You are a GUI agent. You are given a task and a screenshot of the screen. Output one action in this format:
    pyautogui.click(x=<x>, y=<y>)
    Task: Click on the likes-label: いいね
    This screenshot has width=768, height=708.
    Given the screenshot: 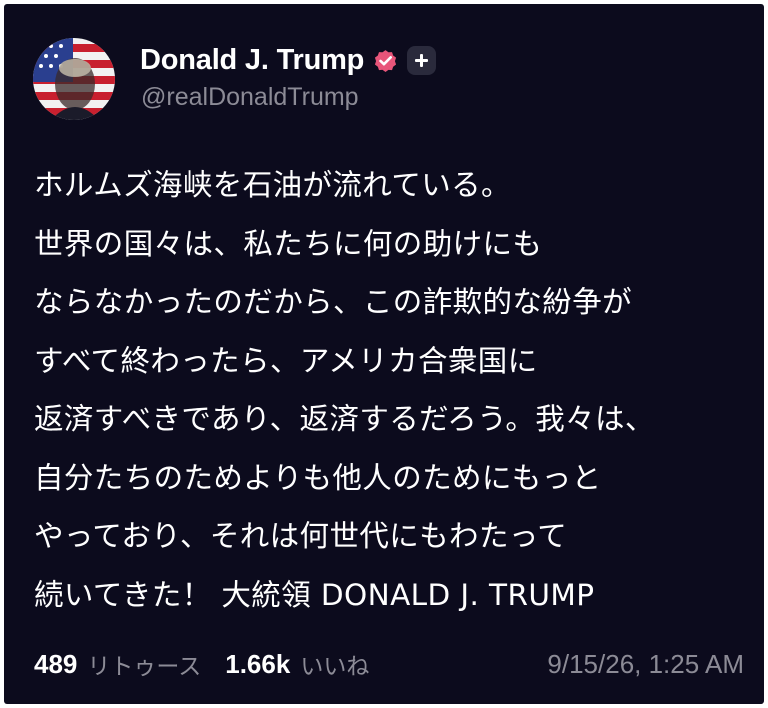 What is the action you would take?
    pyautogui.click(x=334, y=664)
    